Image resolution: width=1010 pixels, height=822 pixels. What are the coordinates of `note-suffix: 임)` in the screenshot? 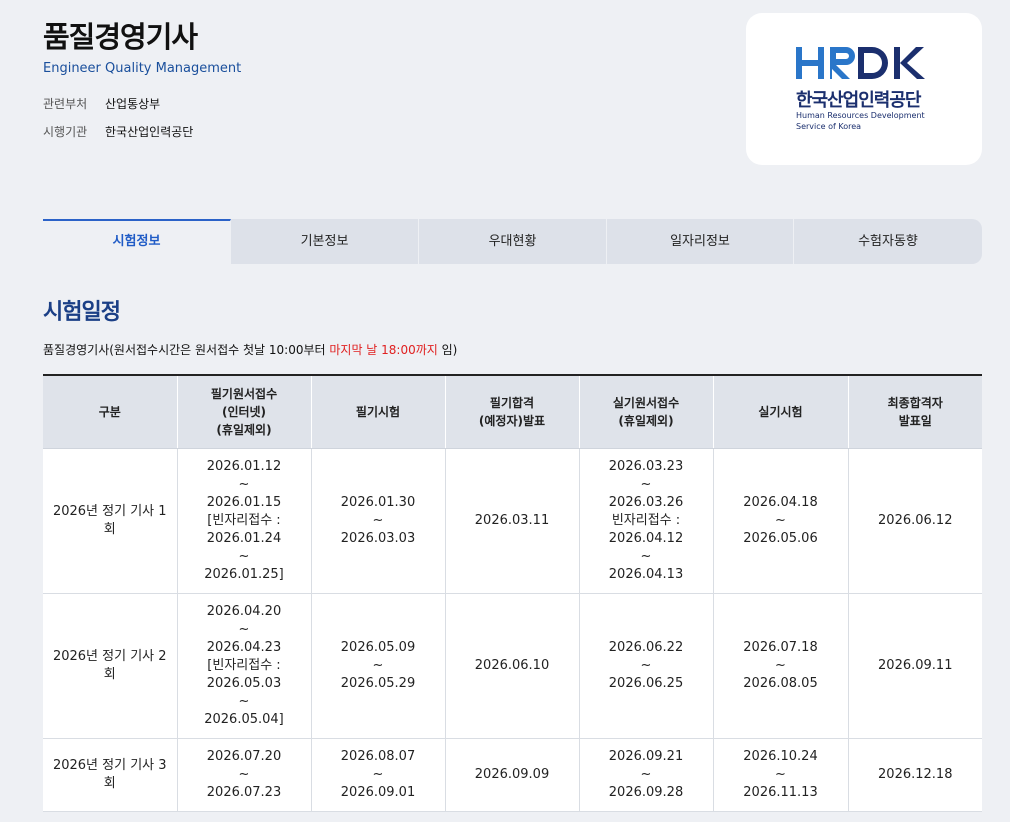 It's located at (447, 350).